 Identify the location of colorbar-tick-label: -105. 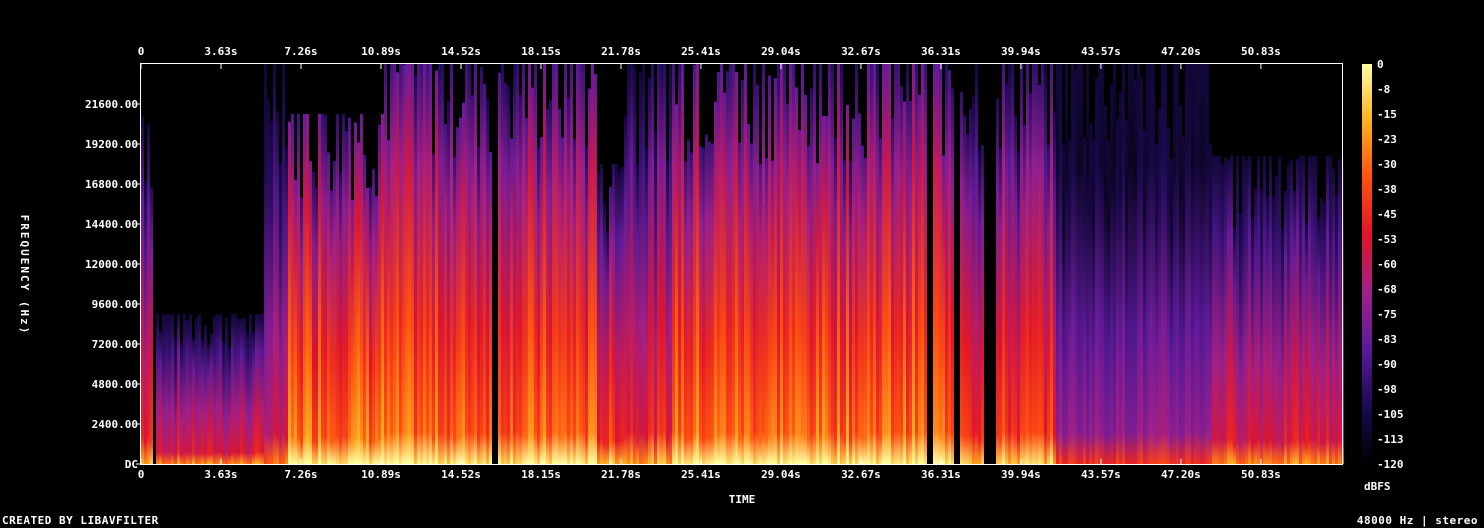
(1390, 414).